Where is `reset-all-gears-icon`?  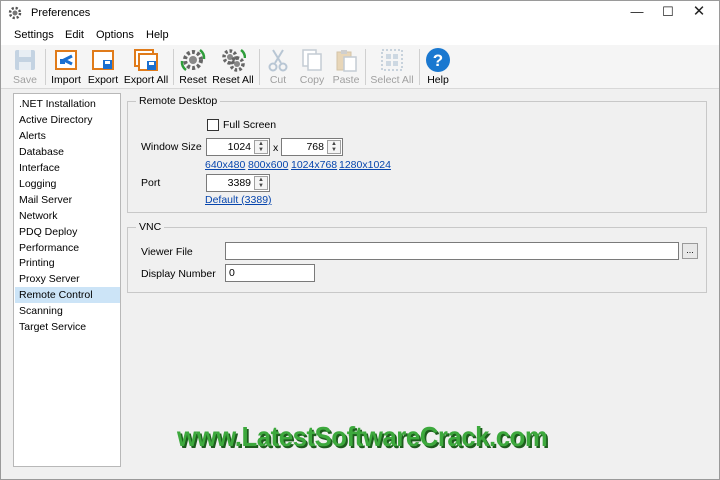 reset-all-gears-icon is located at coordinates (234, 60).